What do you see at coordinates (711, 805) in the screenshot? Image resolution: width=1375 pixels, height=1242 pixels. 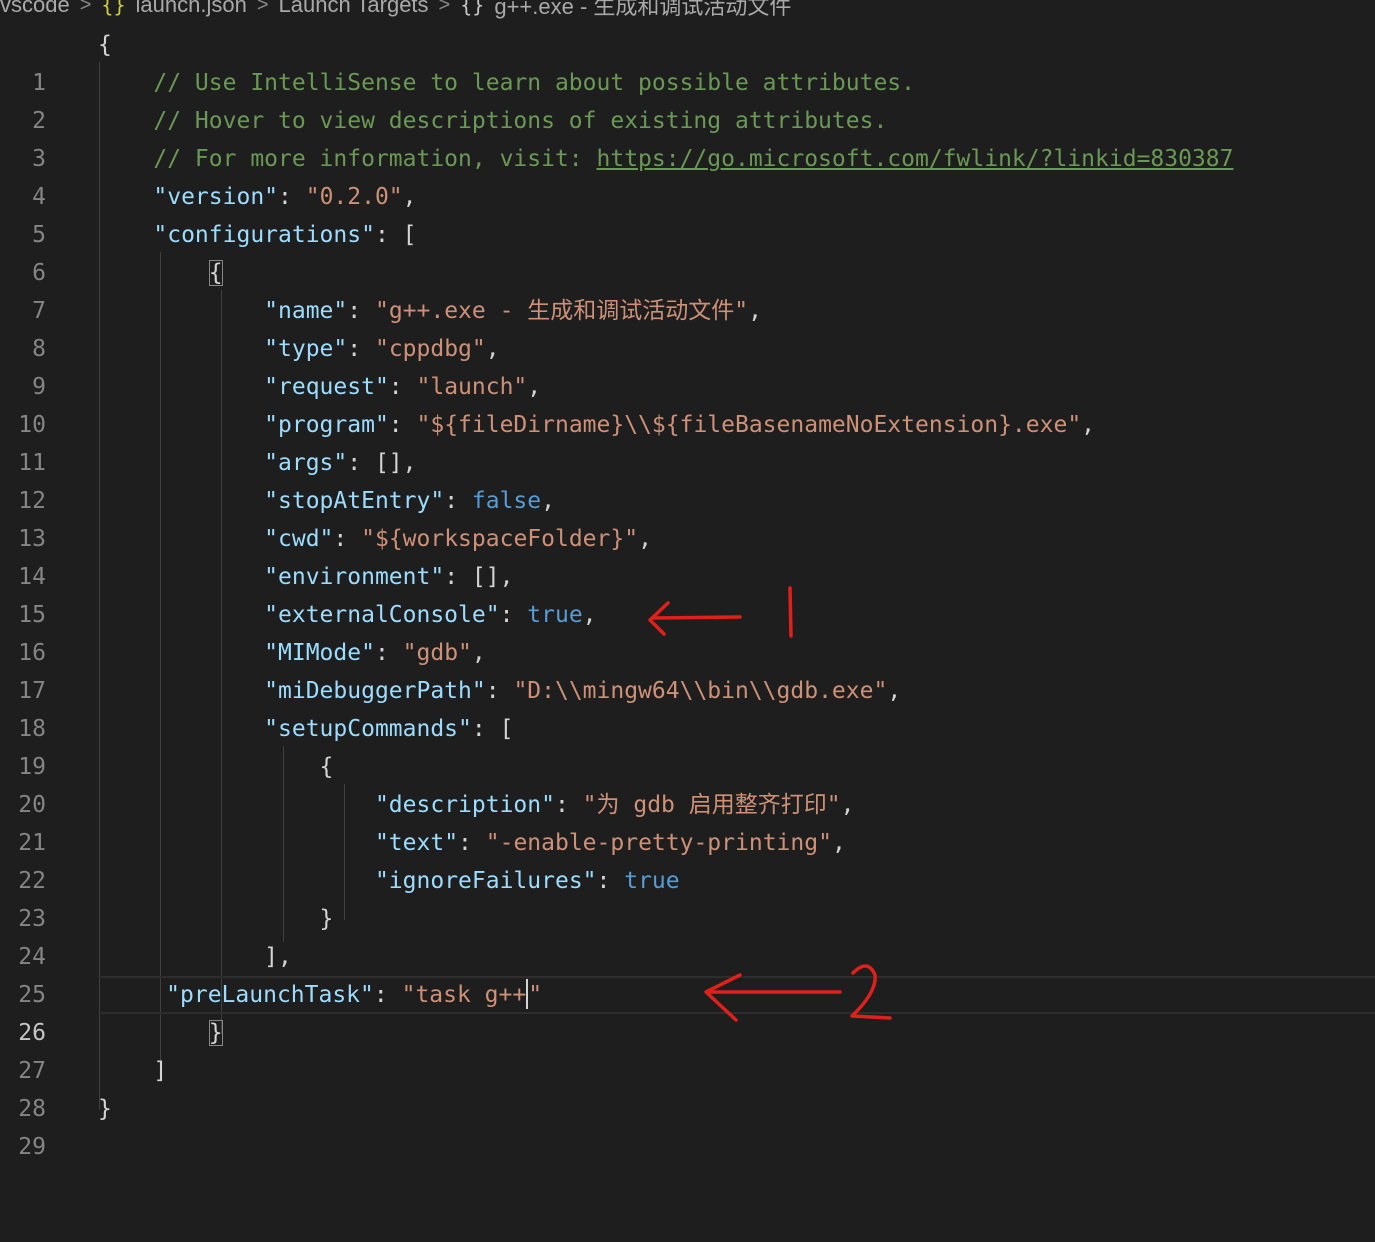 I see `json-string: "为 gdb 启用整齐打印"` at bounding box center [711, 805].